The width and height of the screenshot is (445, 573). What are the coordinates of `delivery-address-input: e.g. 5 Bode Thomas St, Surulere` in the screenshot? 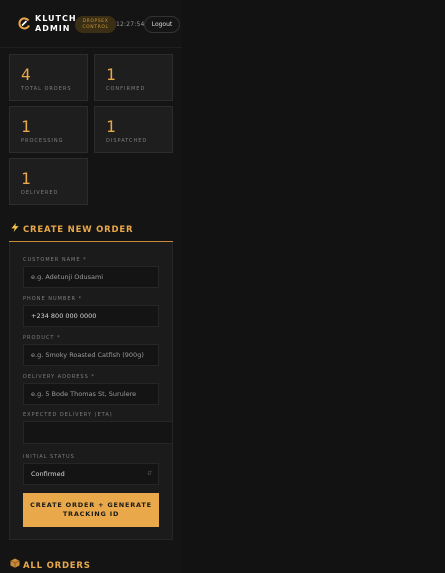 It's located at (91, 394).